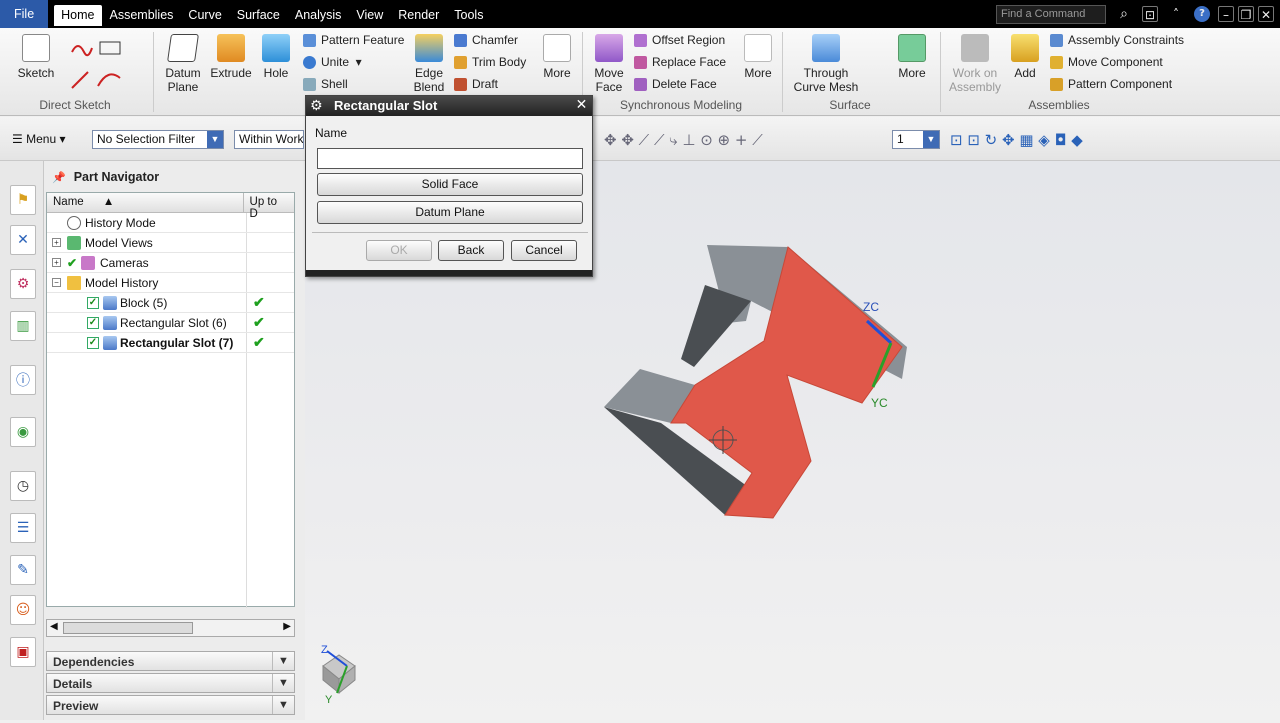 Image resolution: width=1280 pixels, height=723 pixels. I want to click on solid-face-button: Solid Face, so click(450, 184).